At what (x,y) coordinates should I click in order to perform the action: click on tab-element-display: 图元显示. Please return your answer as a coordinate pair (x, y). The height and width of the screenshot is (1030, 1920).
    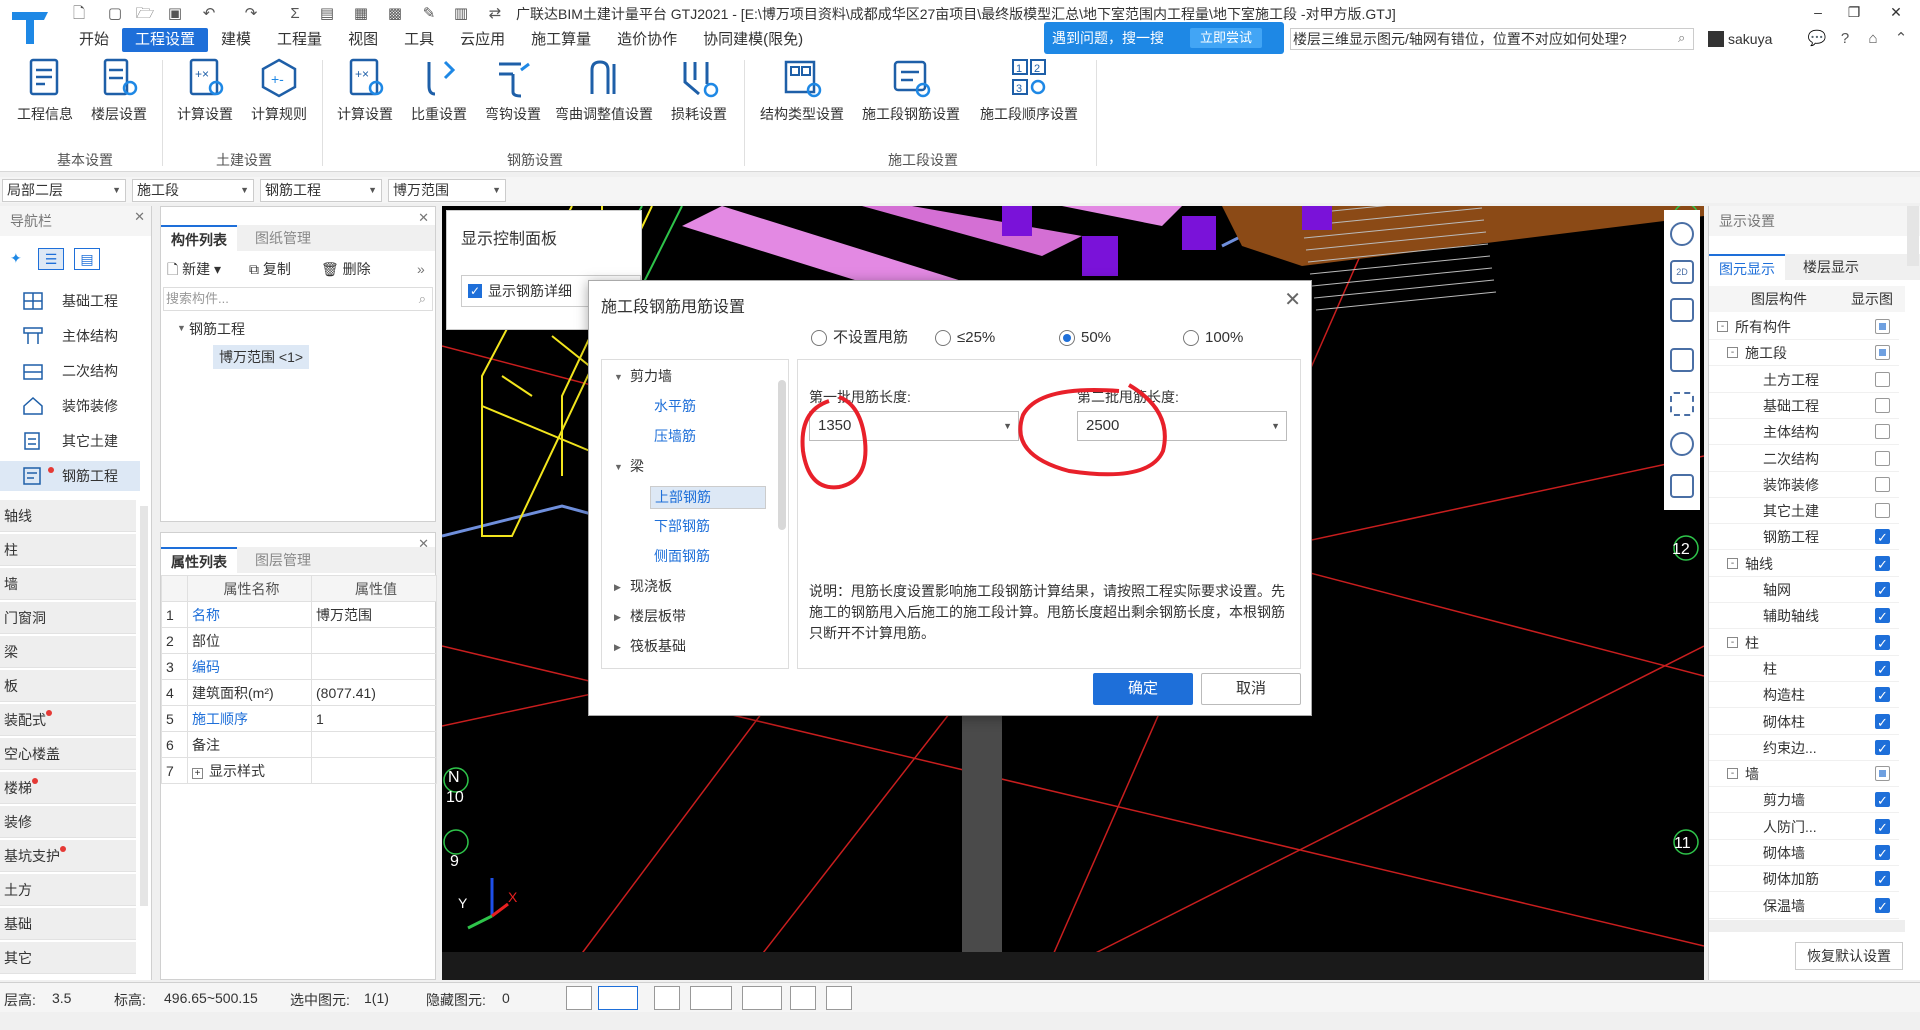
    Looking at the image, I should click on (1747, 267).